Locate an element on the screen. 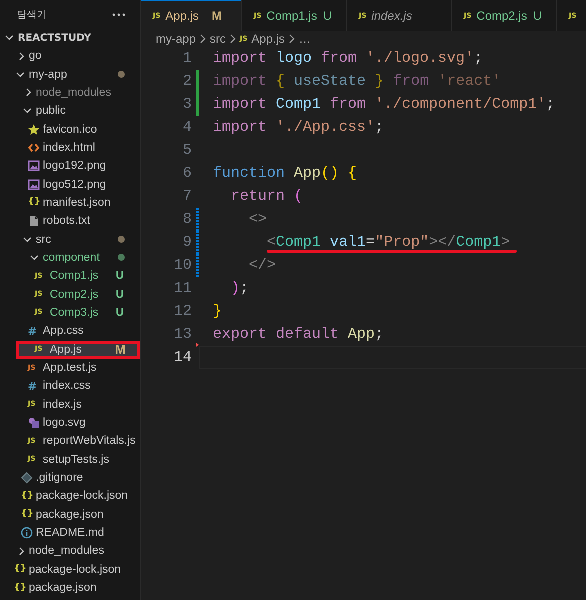 This screenshot has width=586, height=600. code-line: import { useState } from 'react' is located at coordinates (357, 81).